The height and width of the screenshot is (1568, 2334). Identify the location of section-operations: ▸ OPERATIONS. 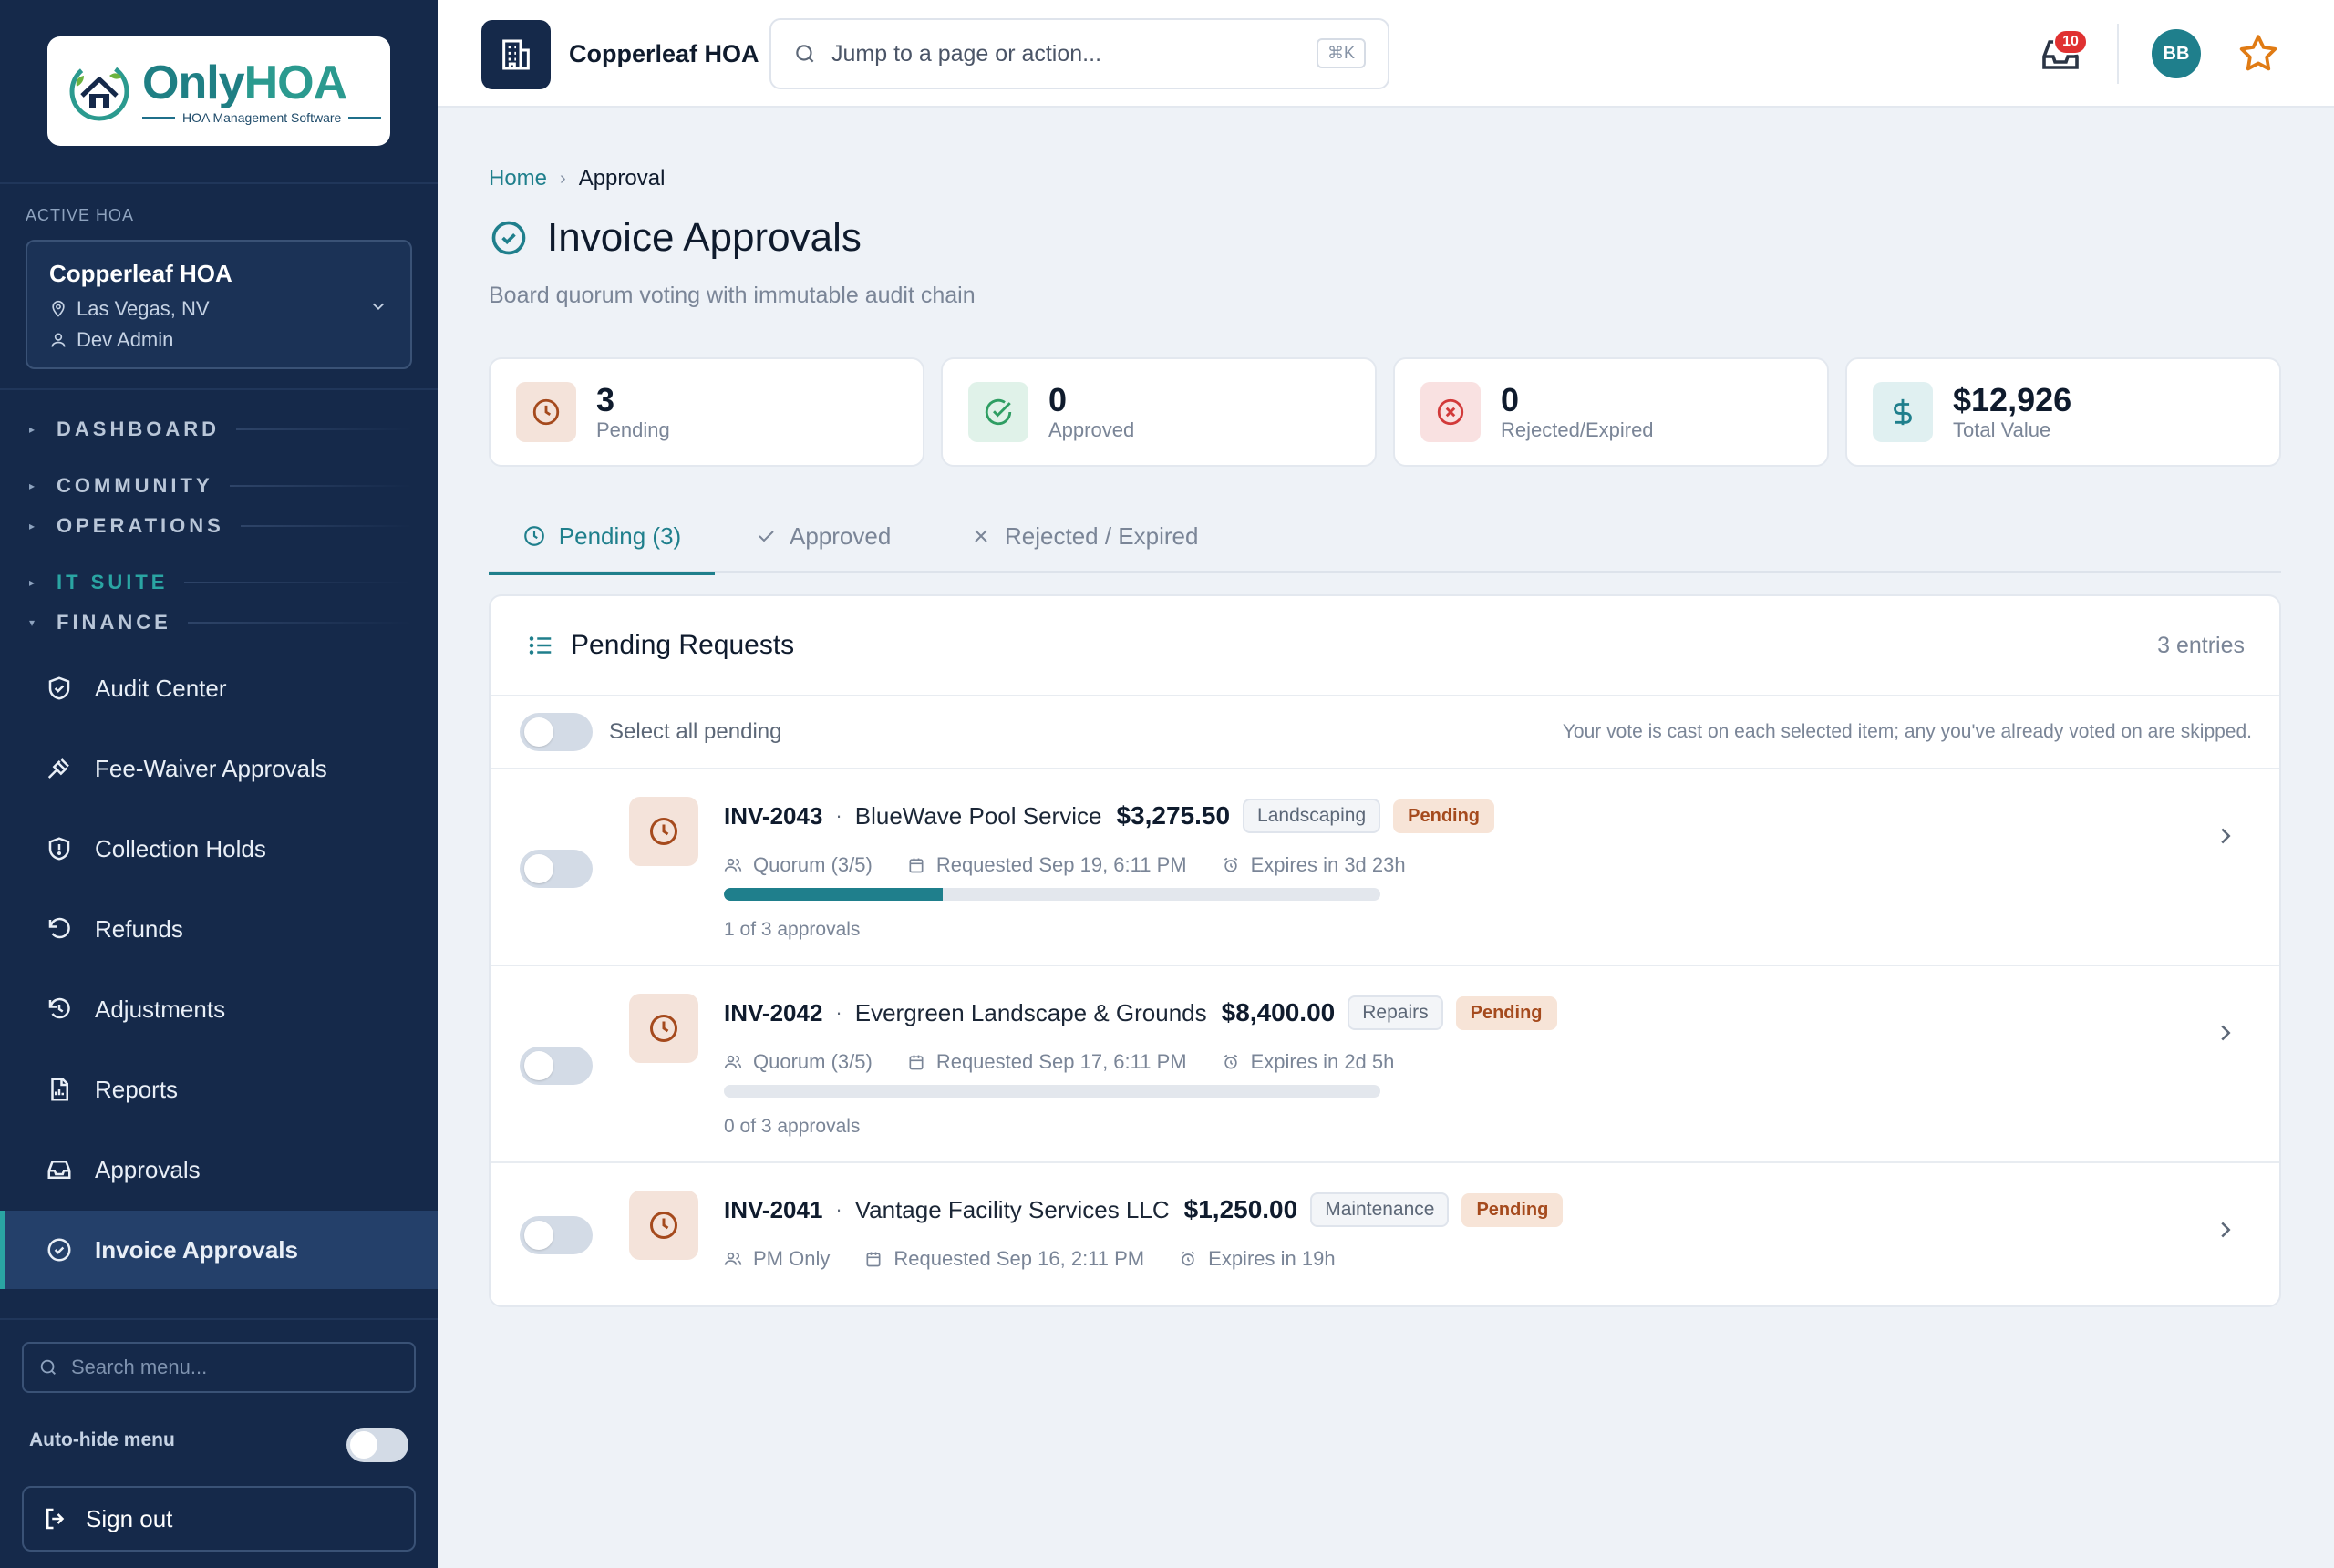
(221, 526).